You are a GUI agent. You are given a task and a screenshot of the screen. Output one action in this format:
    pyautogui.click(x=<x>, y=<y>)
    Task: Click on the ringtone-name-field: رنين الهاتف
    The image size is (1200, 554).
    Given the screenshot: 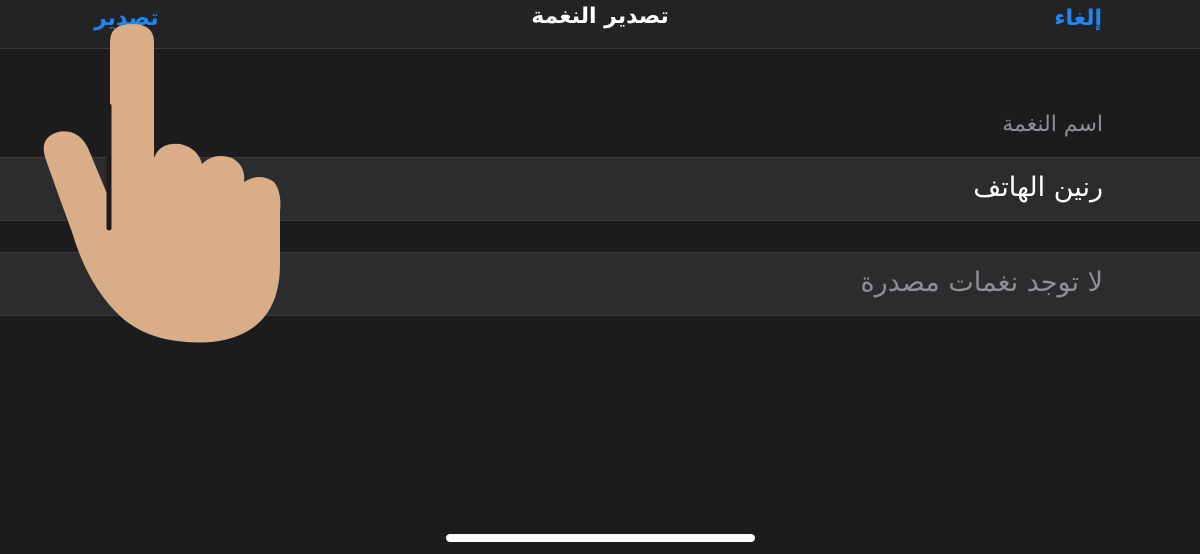 What is the action you would take?
    pyautogui.click(x=600, y=189)
    